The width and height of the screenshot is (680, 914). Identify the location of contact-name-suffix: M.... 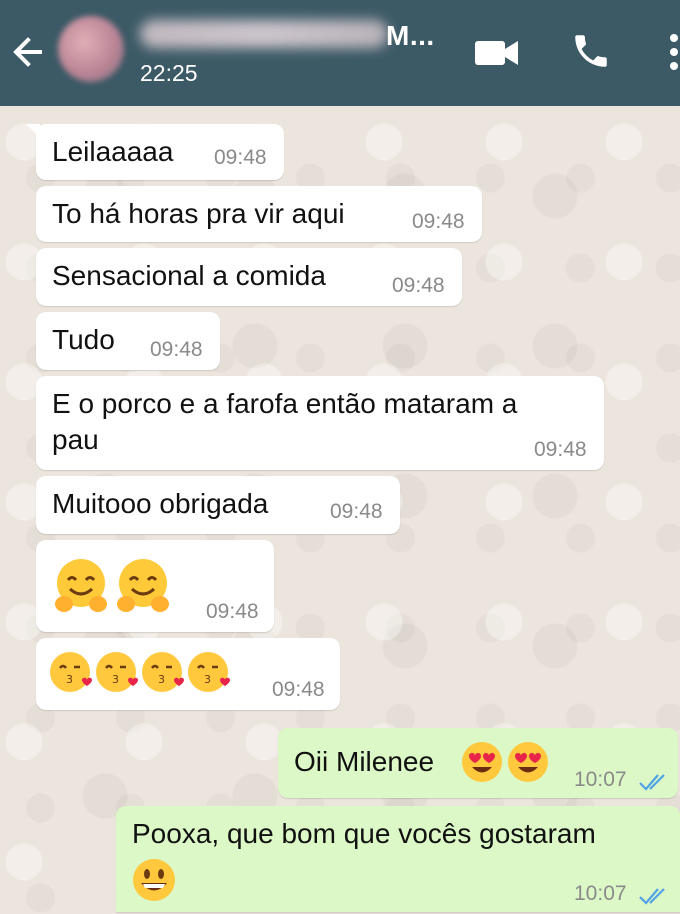
(410, 35).